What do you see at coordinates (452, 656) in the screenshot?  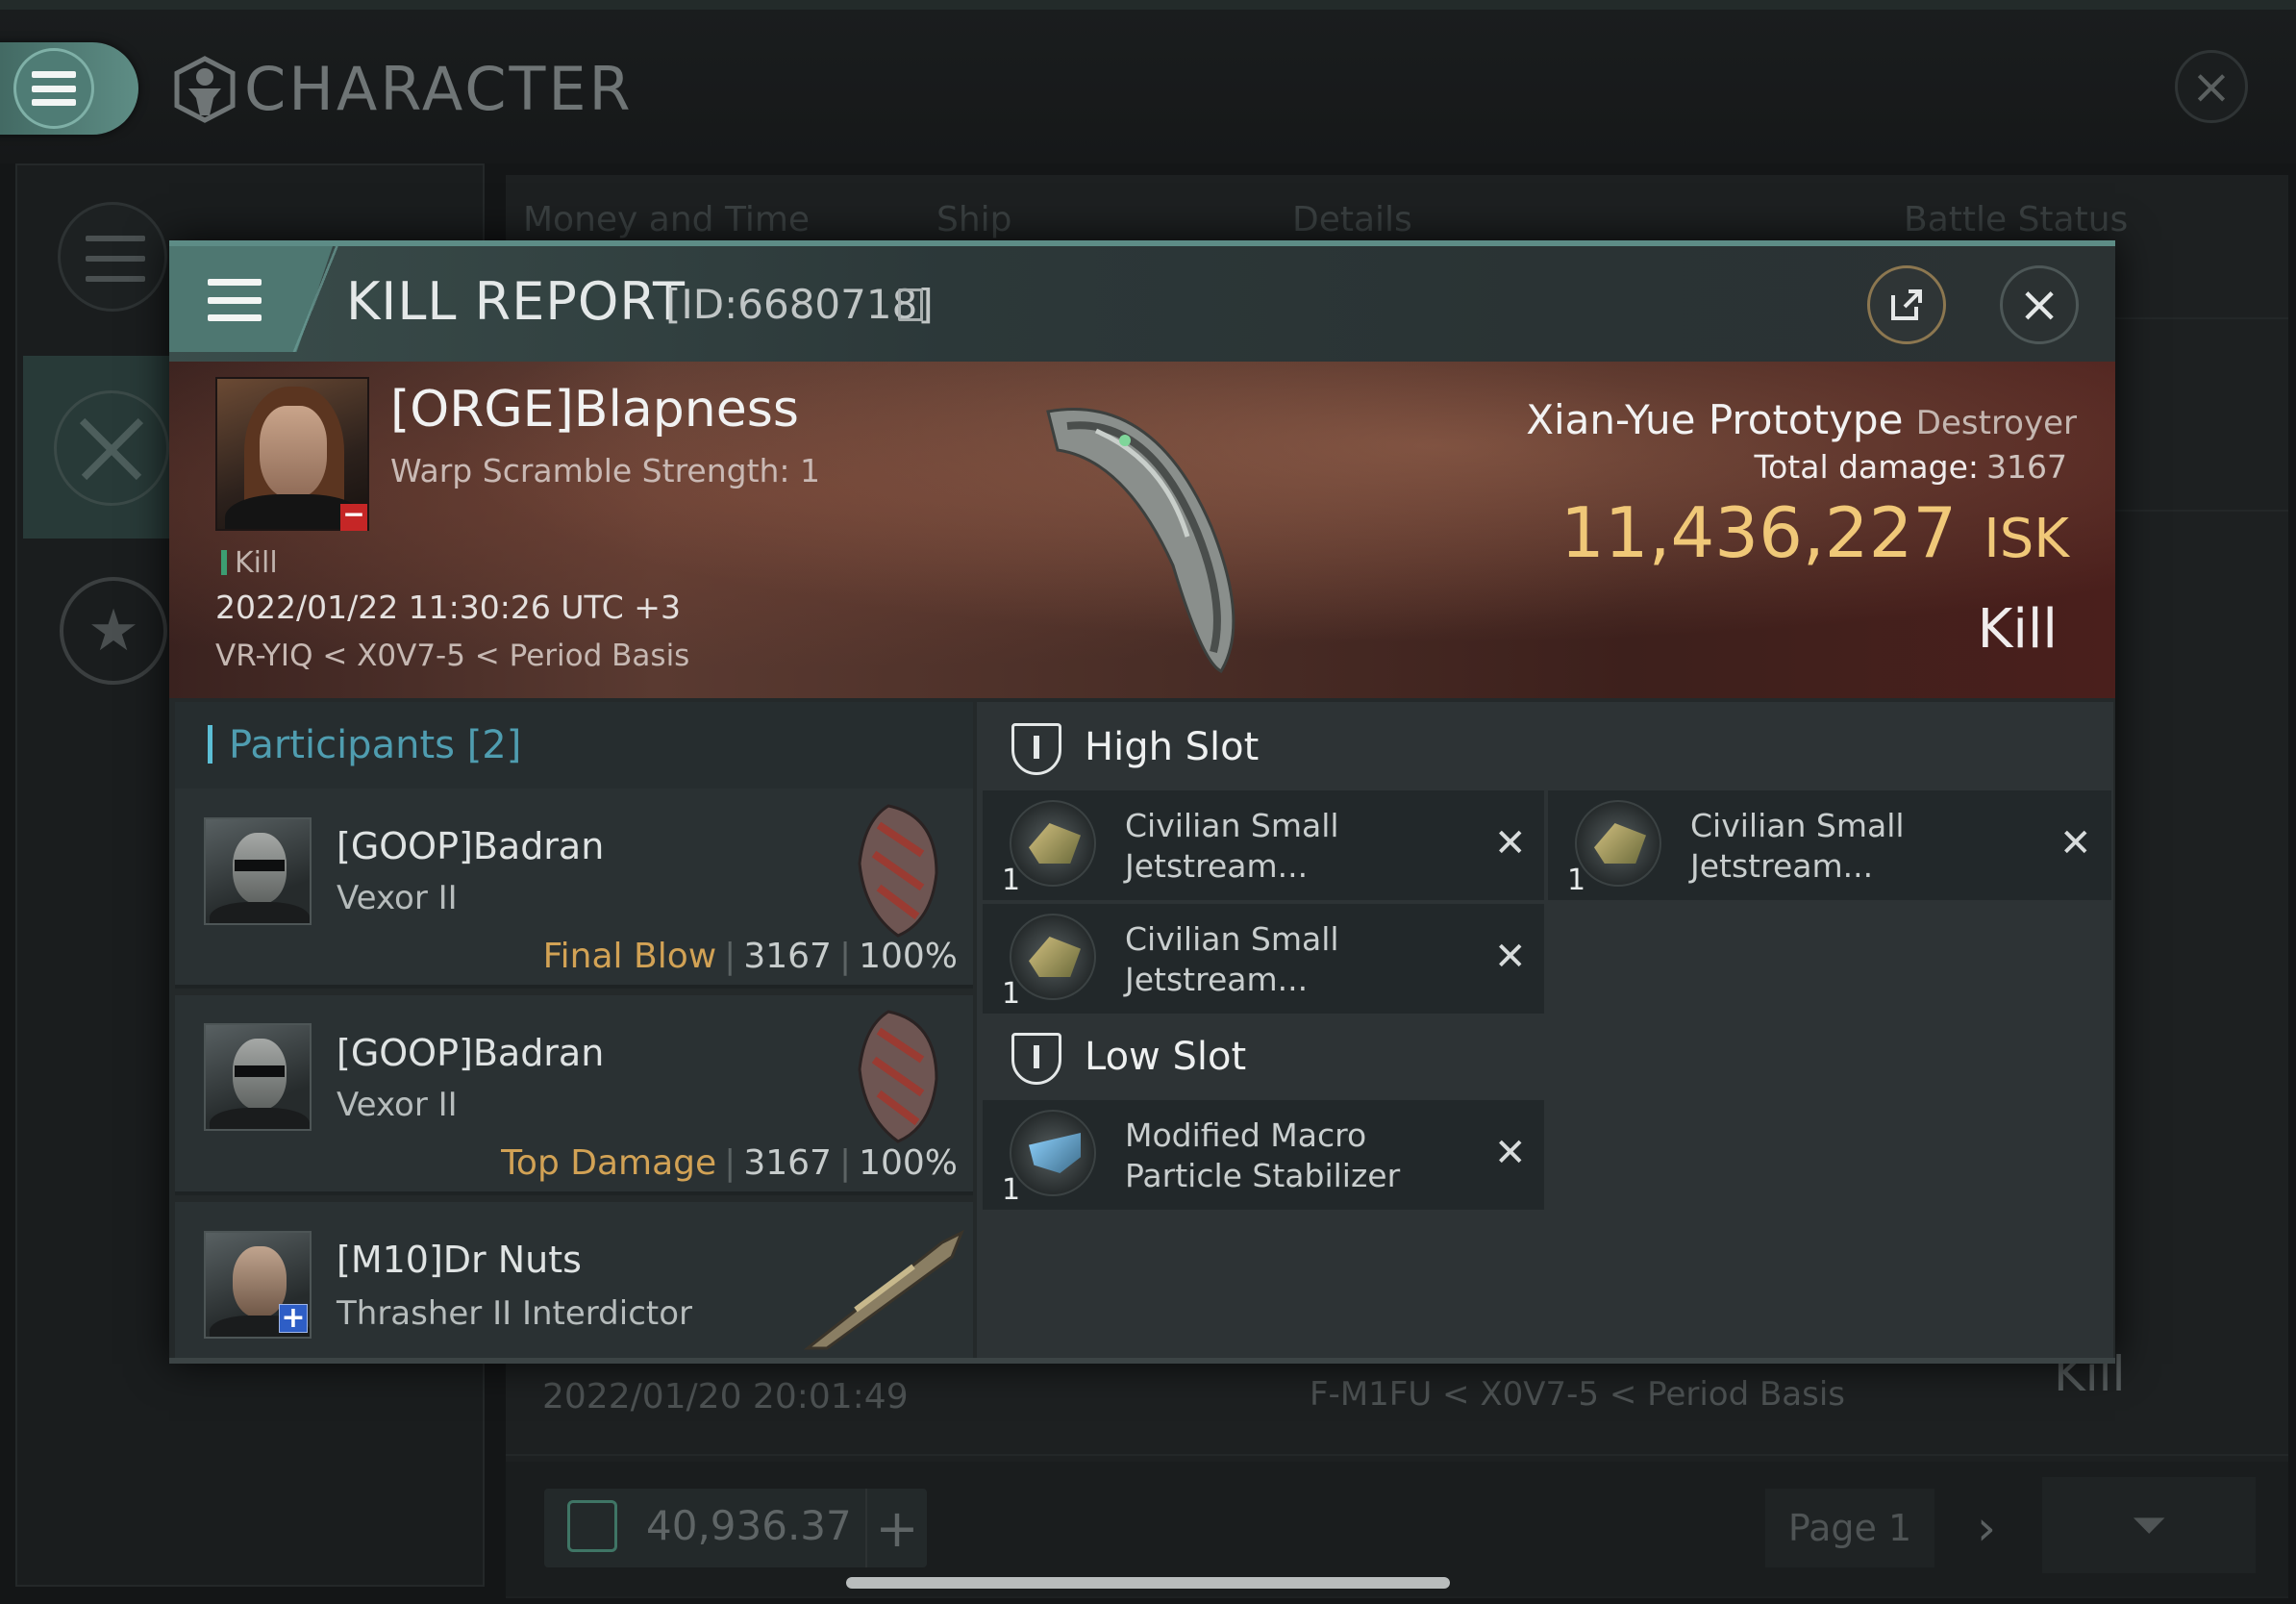 I see `kill-location: VR-YIQ < X0V7-5 < Period Basis` at bounding box center [452, 656].